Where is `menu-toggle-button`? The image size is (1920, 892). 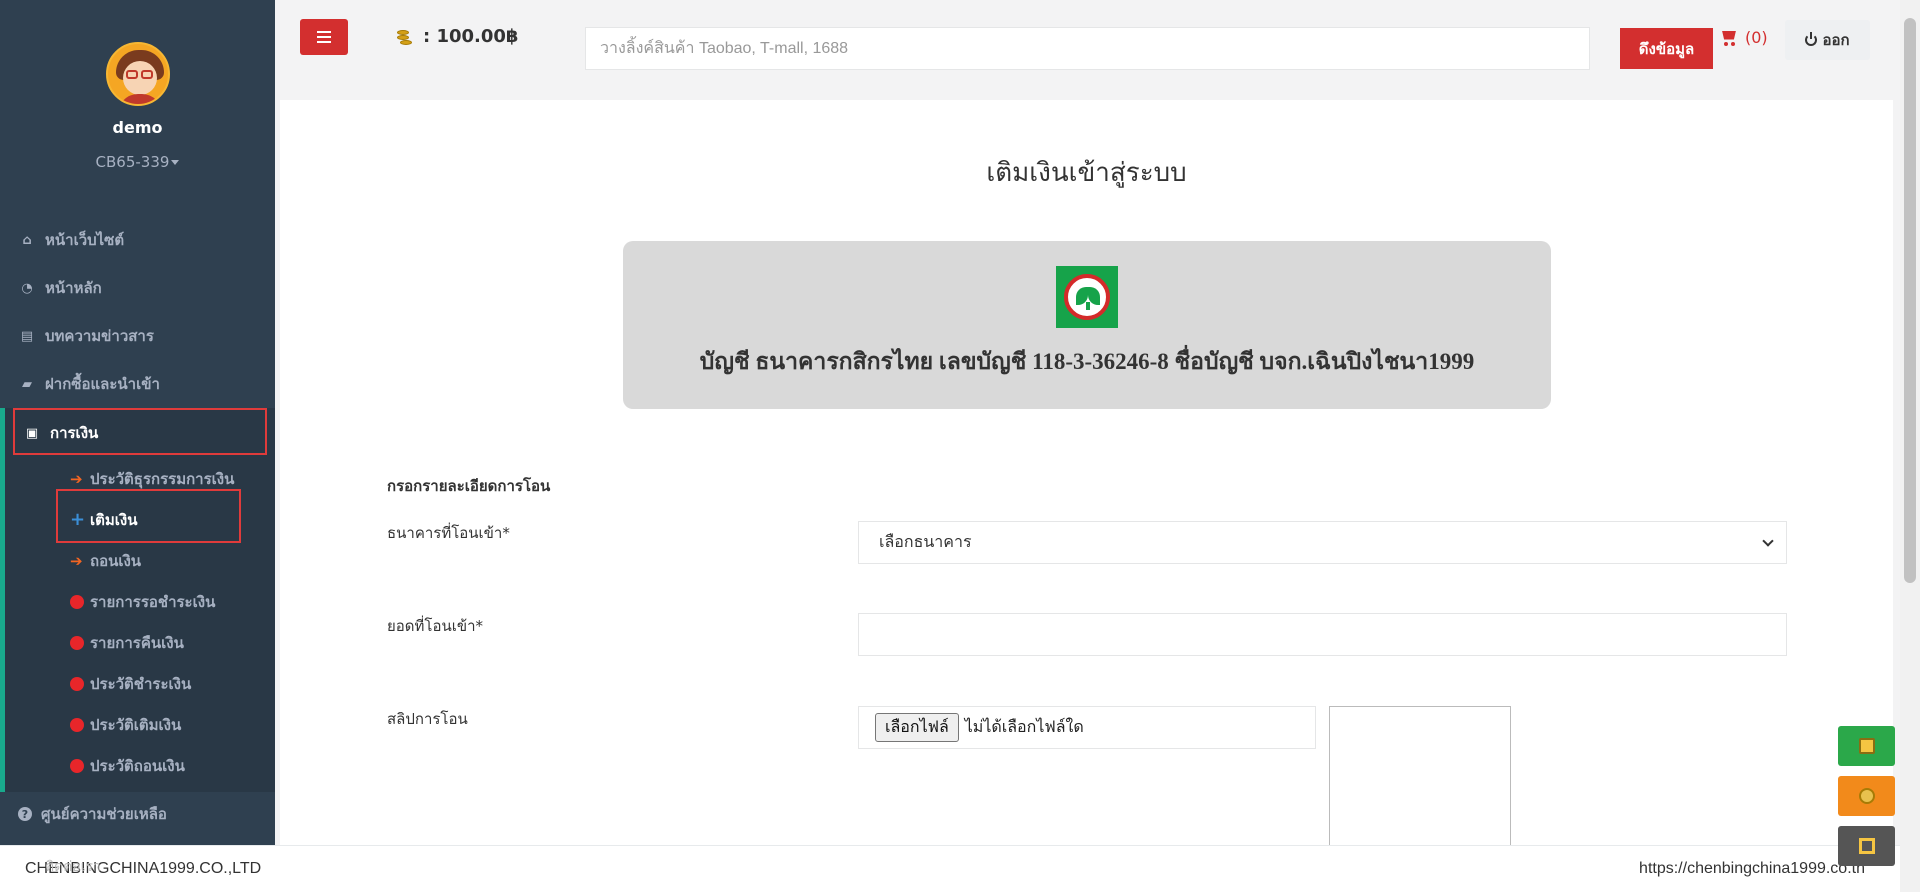
menu-toggle-button is located at coordinates (324, 37).